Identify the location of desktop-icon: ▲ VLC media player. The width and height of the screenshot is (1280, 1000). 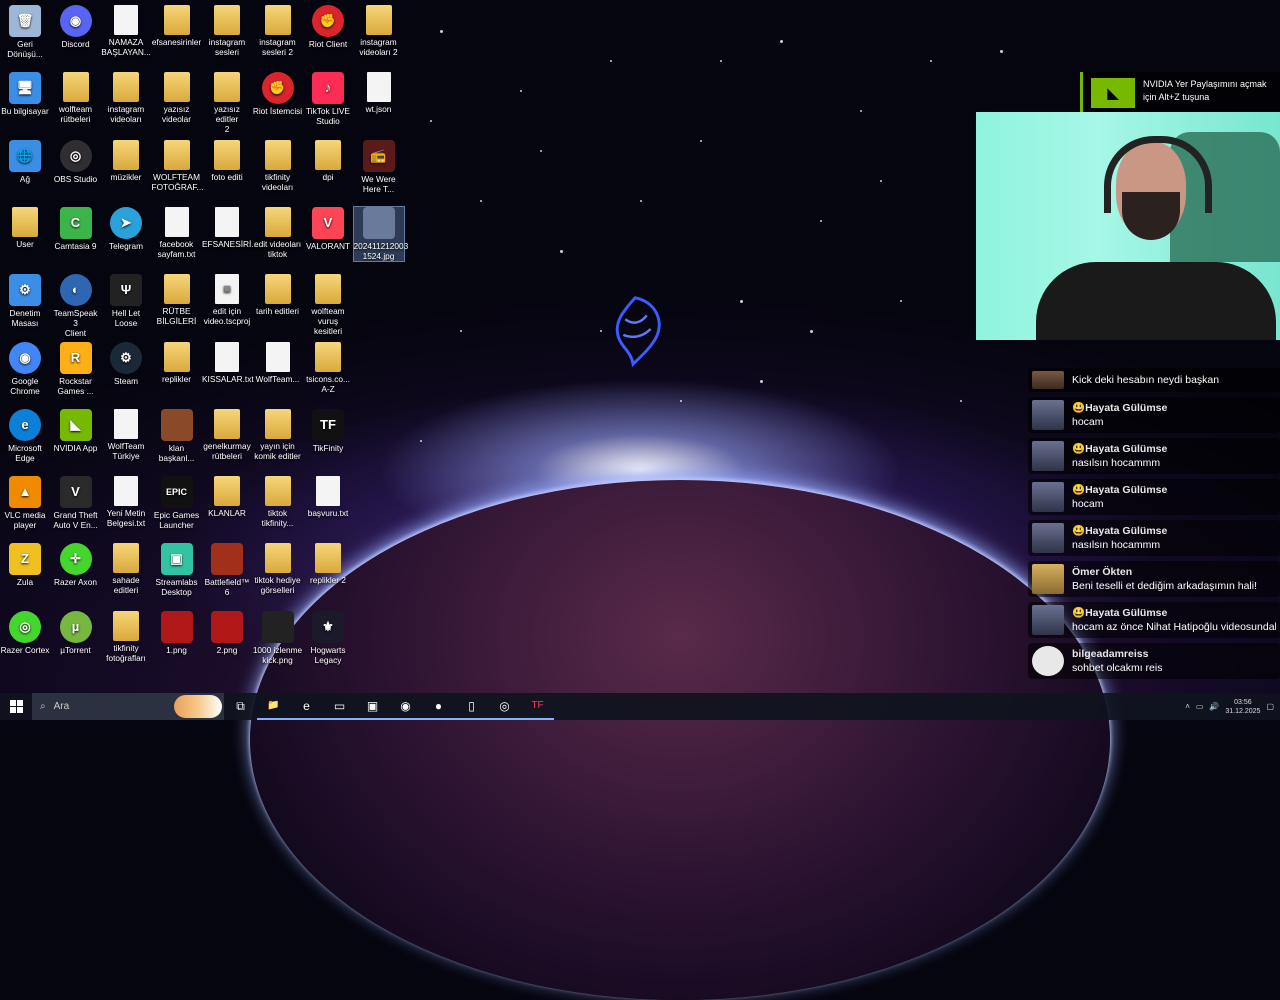
(25, 503).